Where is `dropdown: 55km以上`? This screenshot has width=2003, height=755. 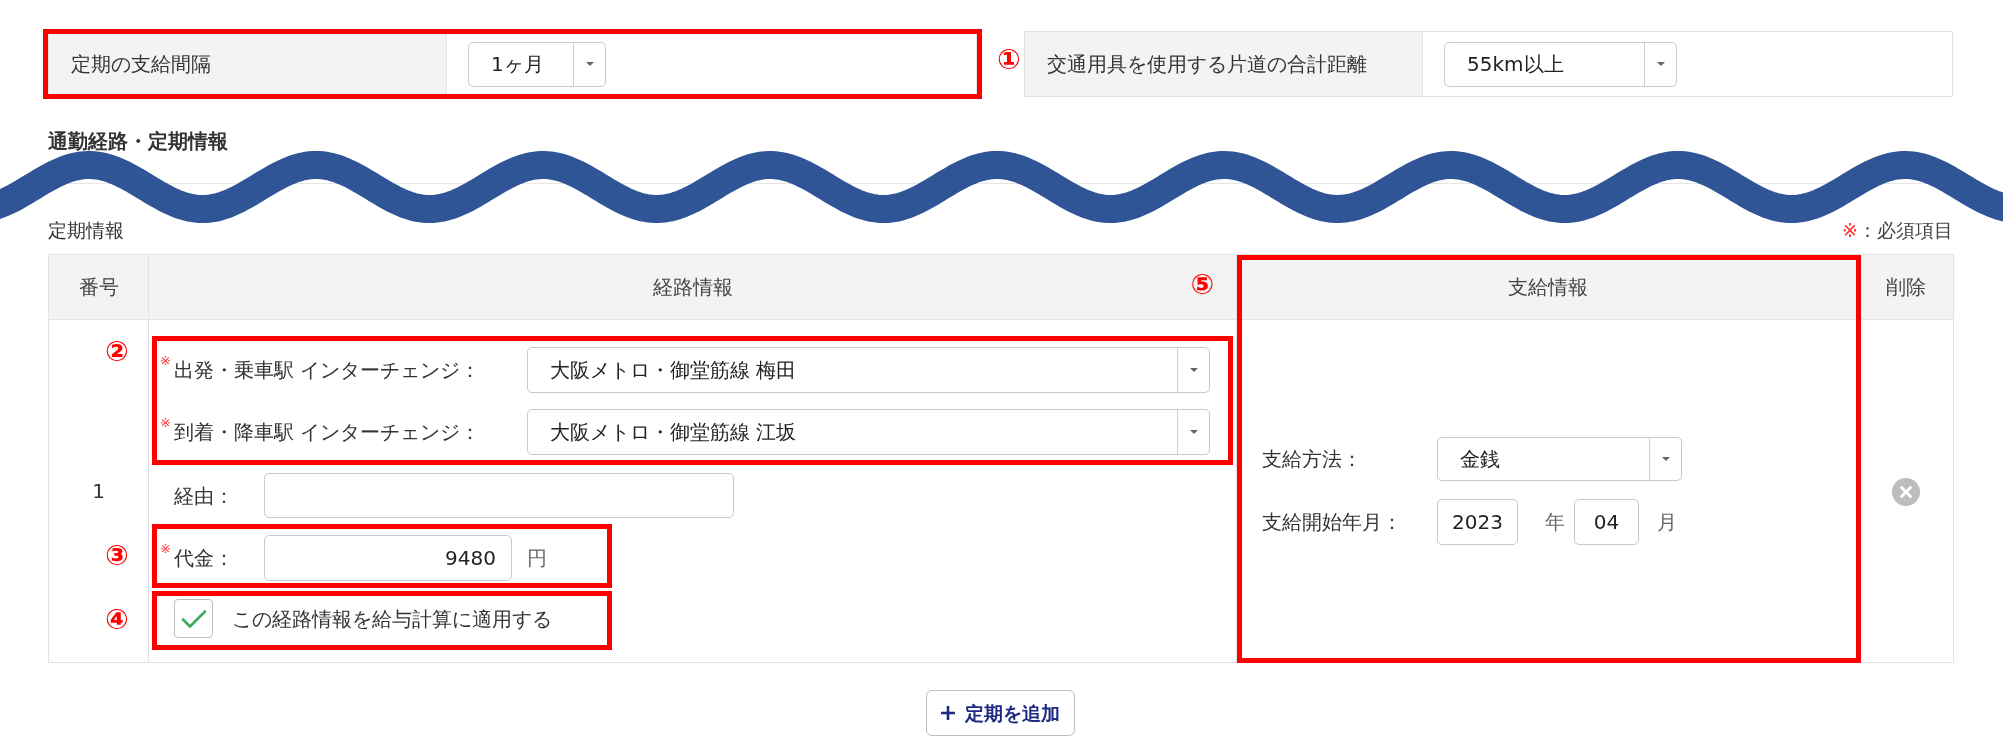 dropdown: 55km以上 is located at coordinates (1560, 64).